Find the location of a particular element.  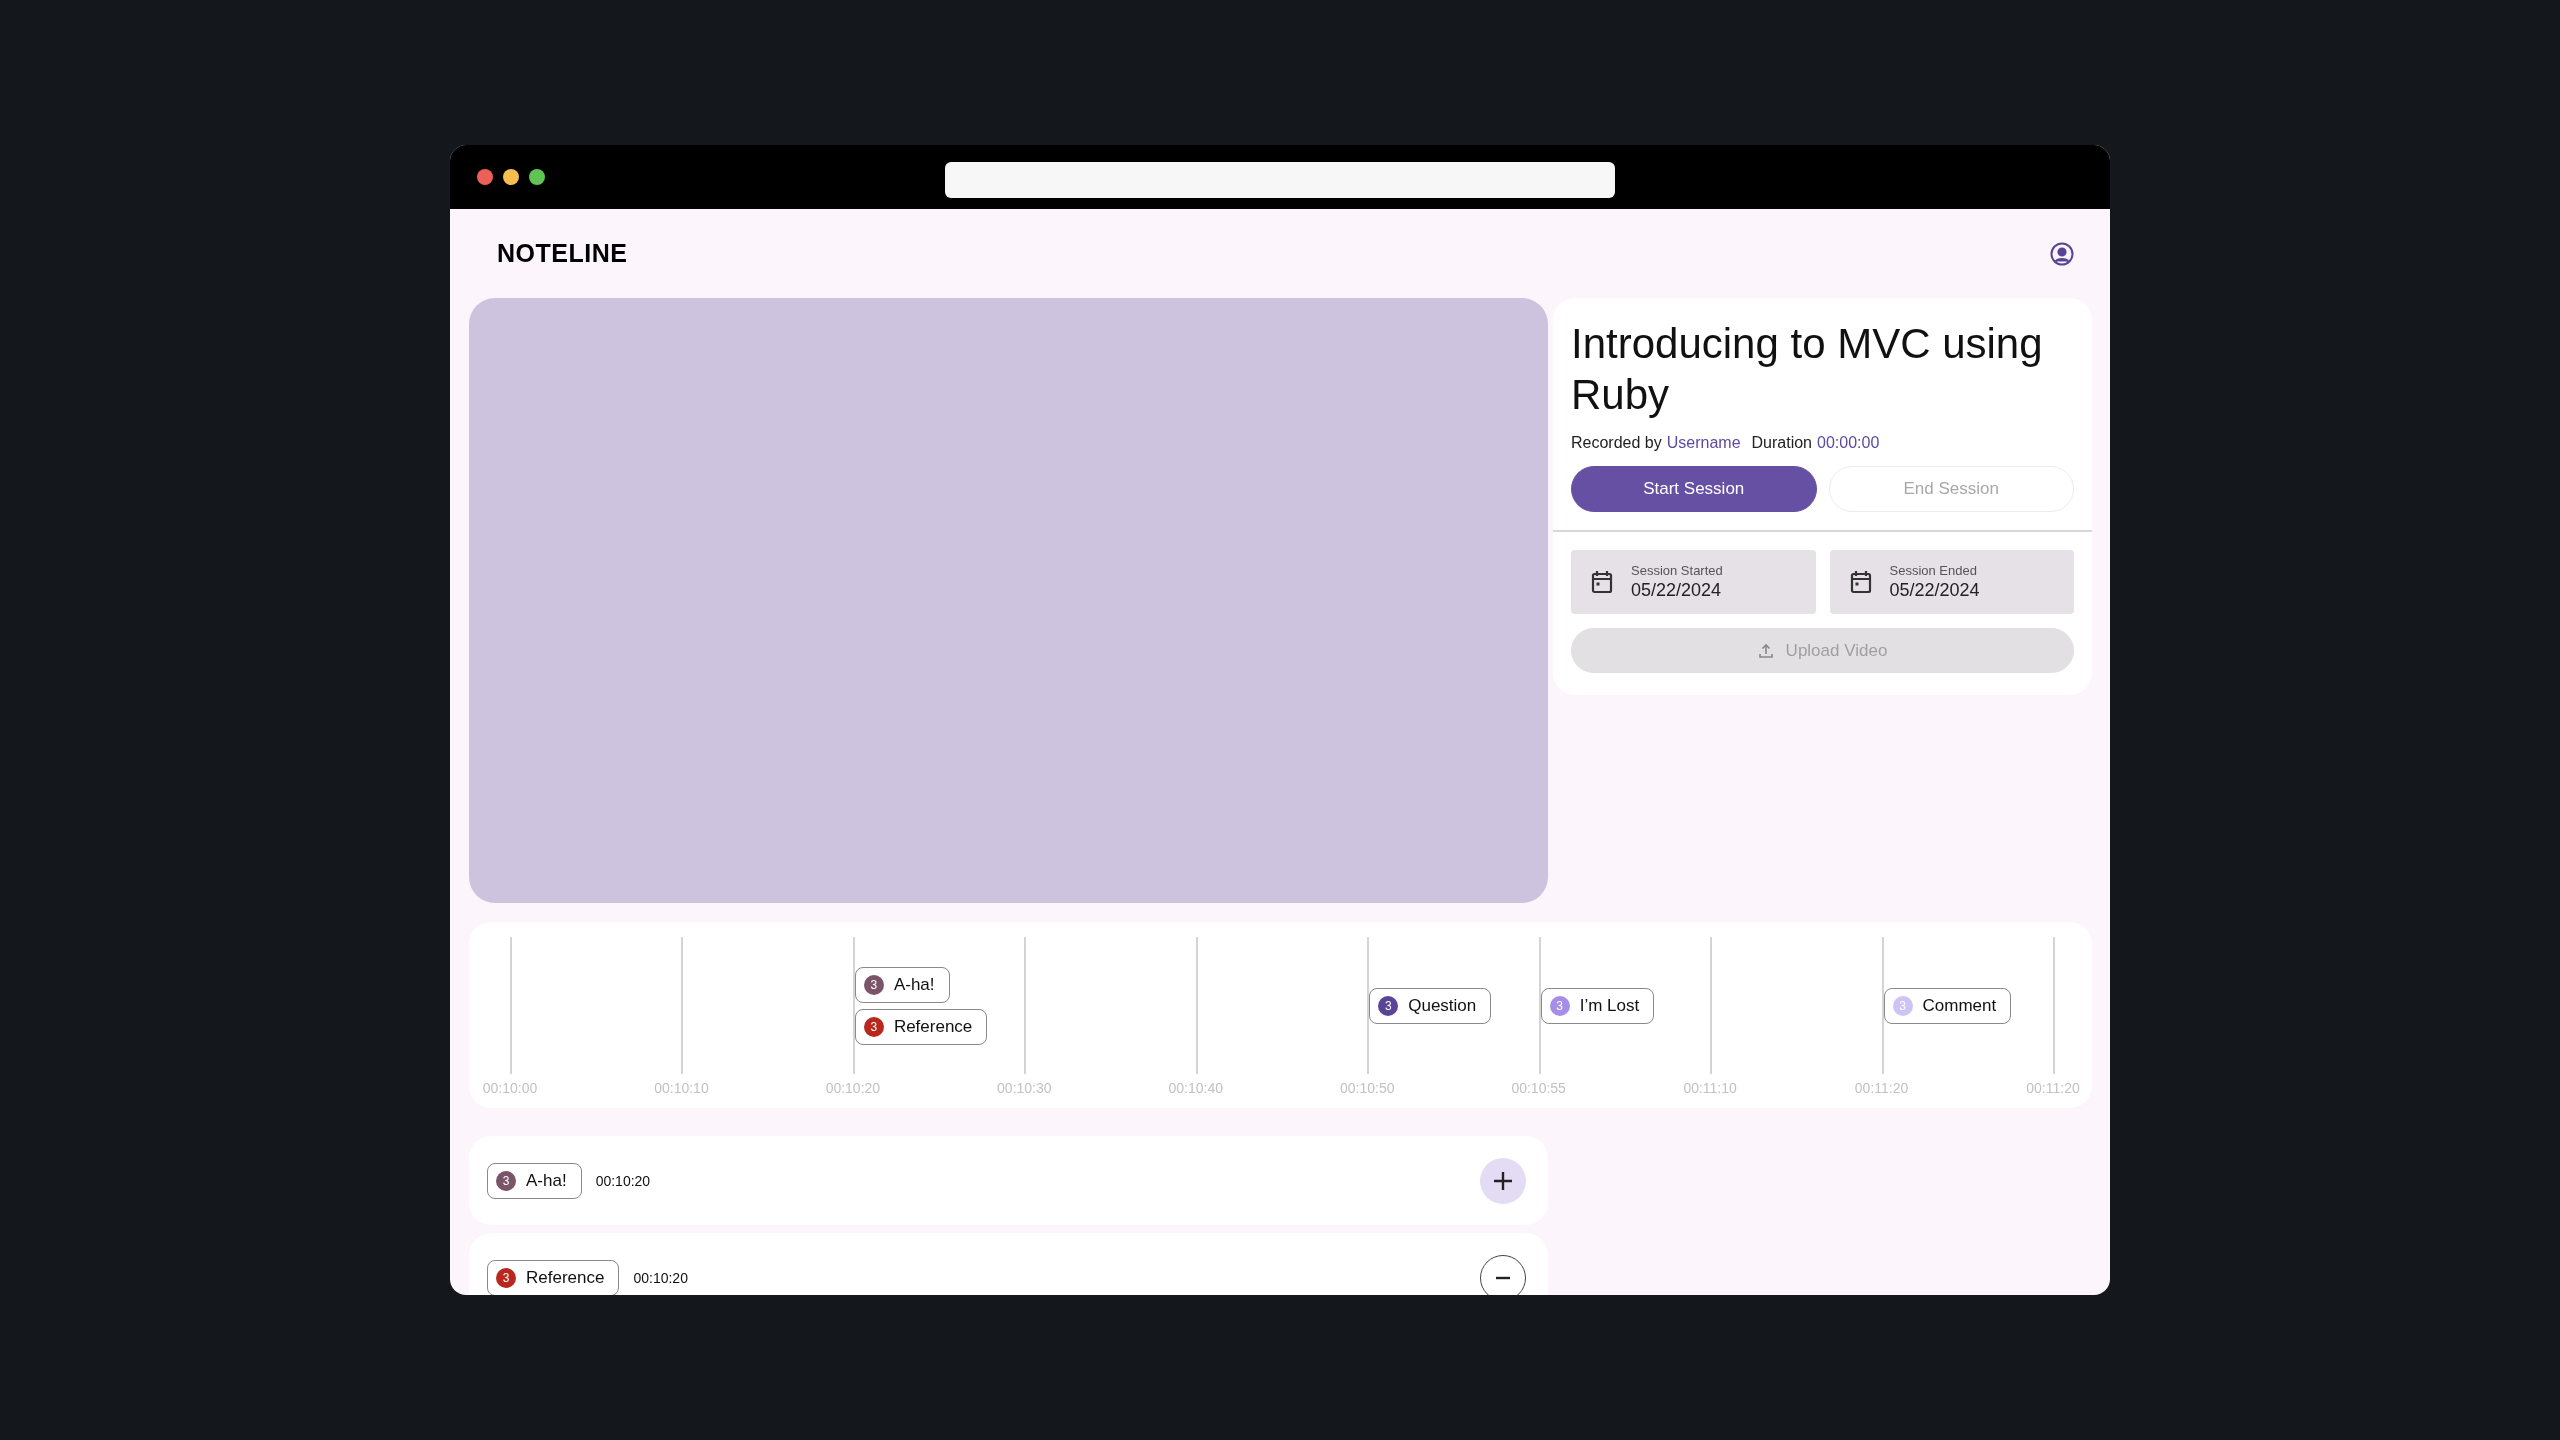

add-button is located at coordinates (1503, 1180).